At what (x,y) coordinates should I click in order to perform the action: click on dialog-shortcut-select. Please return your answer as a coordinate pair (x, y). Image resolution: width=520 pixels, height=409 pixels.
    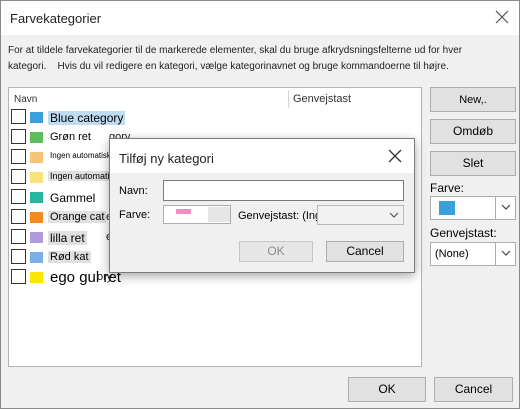
    Looking at the image, I should click on (360, 215).